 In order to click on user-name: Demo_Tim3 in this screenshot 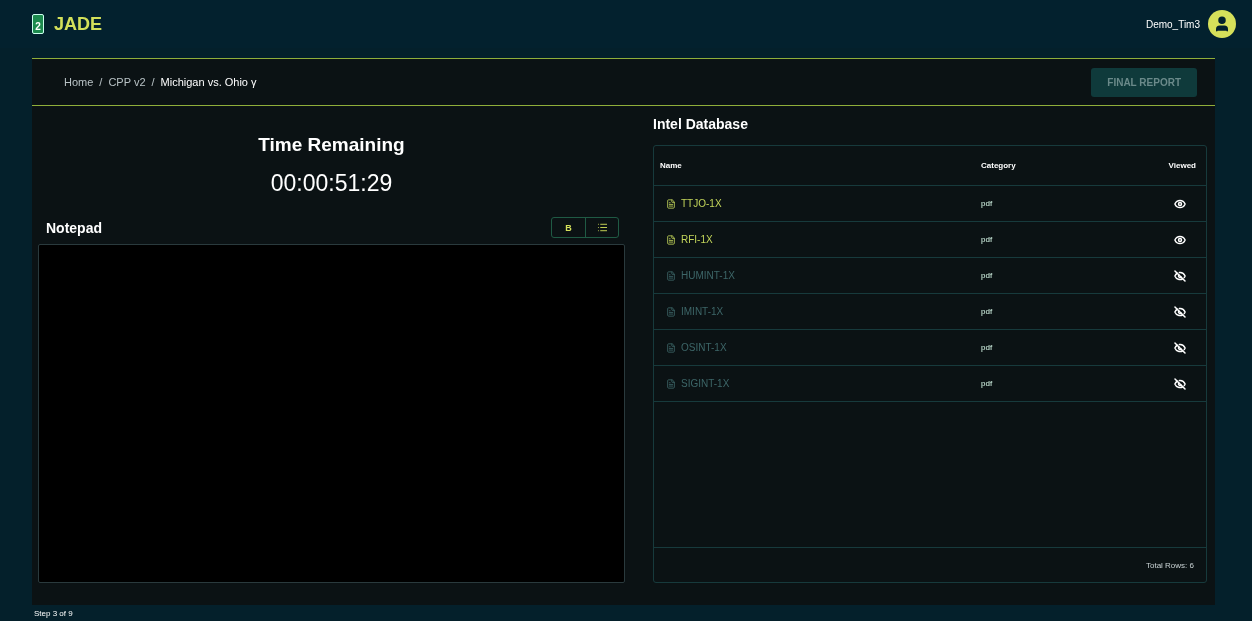, I will do `click(1172, 24)`.